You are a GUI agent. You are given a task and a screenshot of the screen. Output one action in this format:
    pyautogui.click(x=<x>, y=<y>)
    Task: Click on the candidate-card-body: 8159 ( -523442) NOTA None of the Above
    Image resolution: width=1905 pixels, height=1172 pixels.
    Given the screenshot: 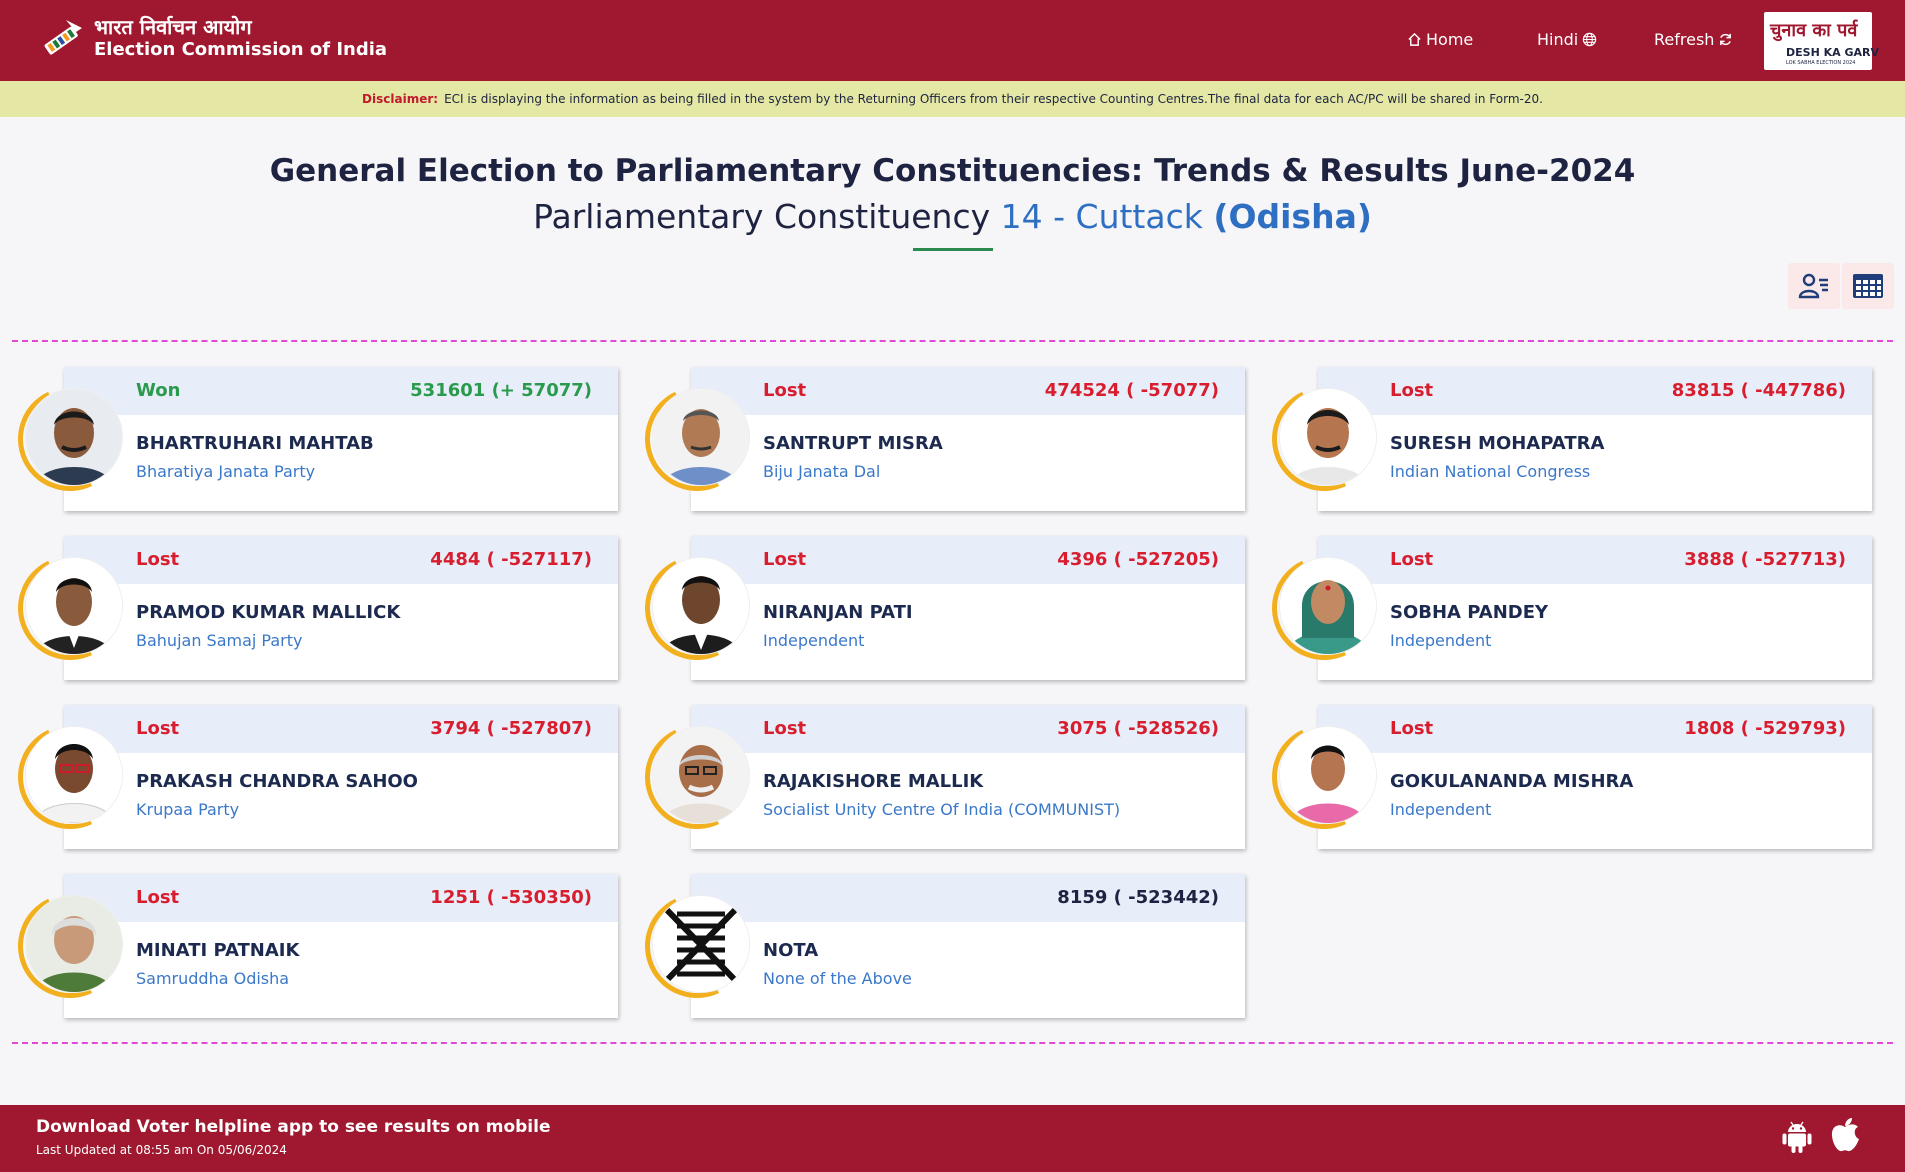 What is the action you would take?
    pyautogui.click(x=968, y=946)
    